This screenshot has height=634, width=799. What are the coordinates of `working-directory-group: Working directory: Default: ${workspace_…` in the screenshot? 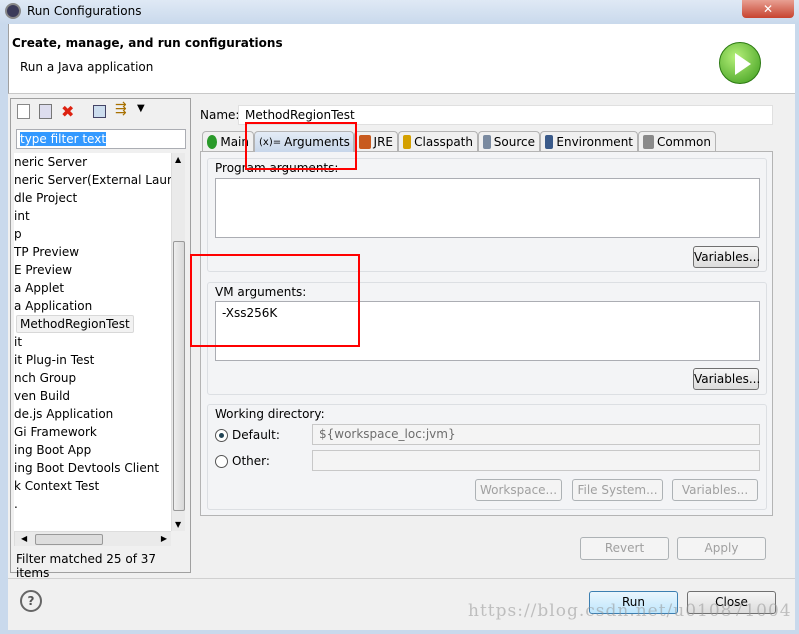 It's located at (487, 457).